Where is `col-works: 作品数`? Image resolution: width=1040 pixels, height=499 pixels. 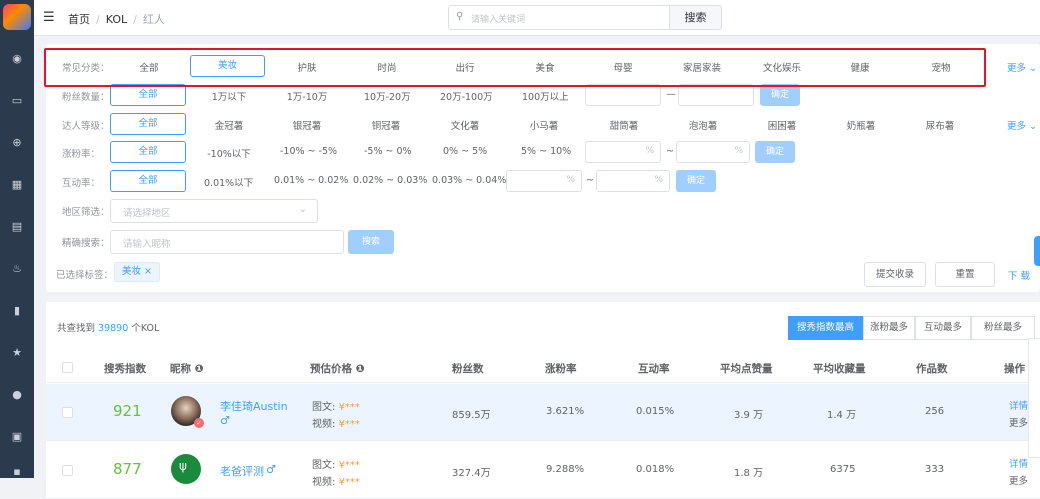 col-works: 作品数 is located at coordinates (932, 368).